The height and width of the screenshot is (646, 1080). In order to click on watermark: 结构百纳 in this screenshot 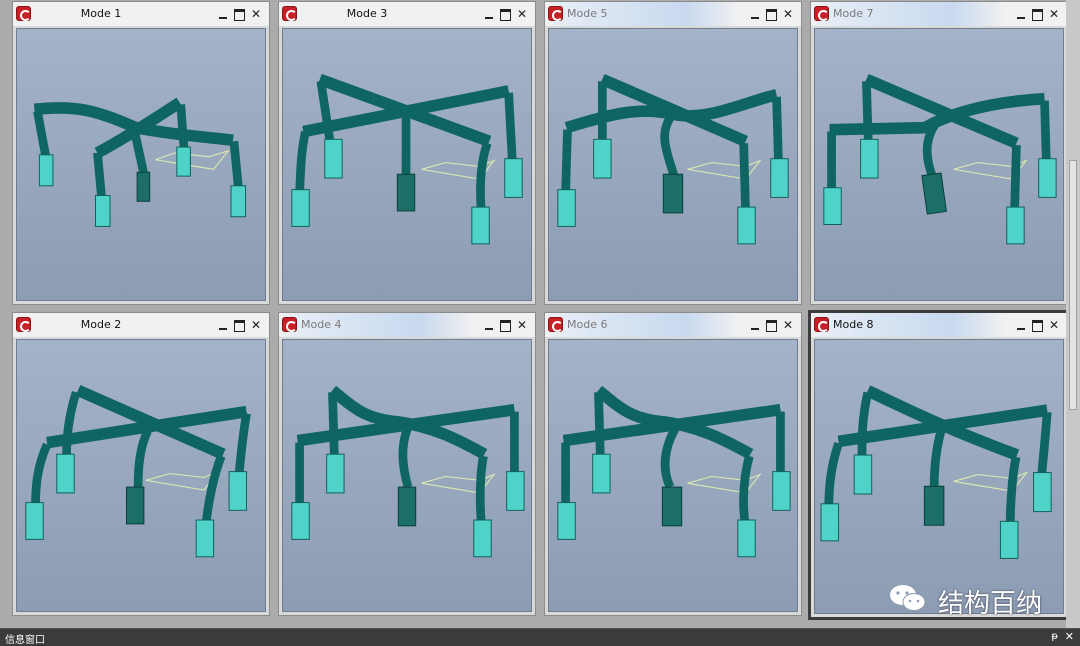, I will do `click(973, 598)`.